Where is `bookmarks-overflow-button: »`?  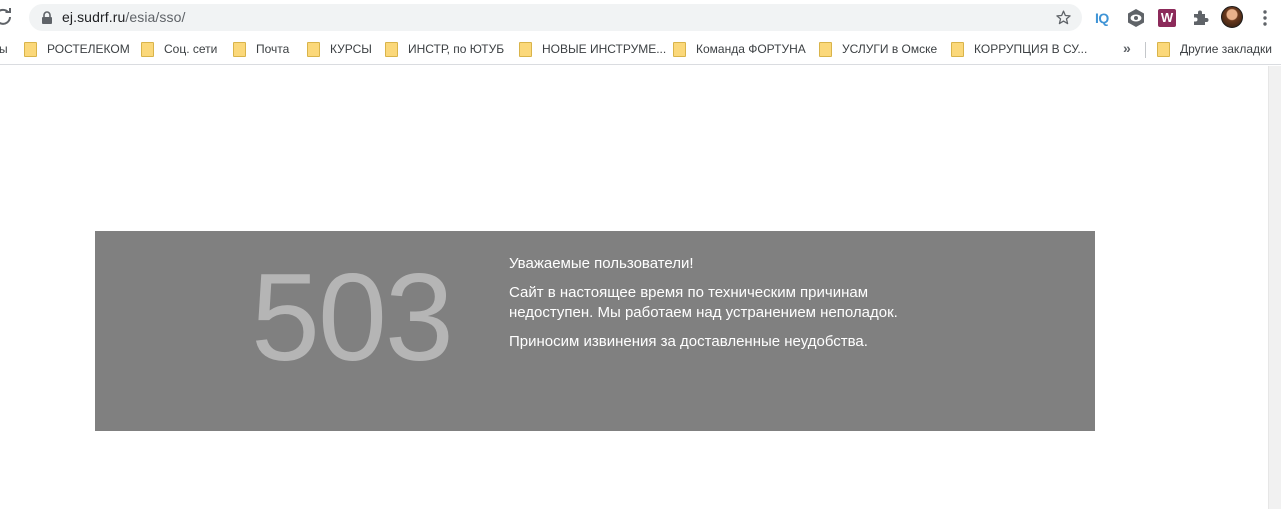
bookmarks-overflow-button: » is located at coordinates (1127, 49).